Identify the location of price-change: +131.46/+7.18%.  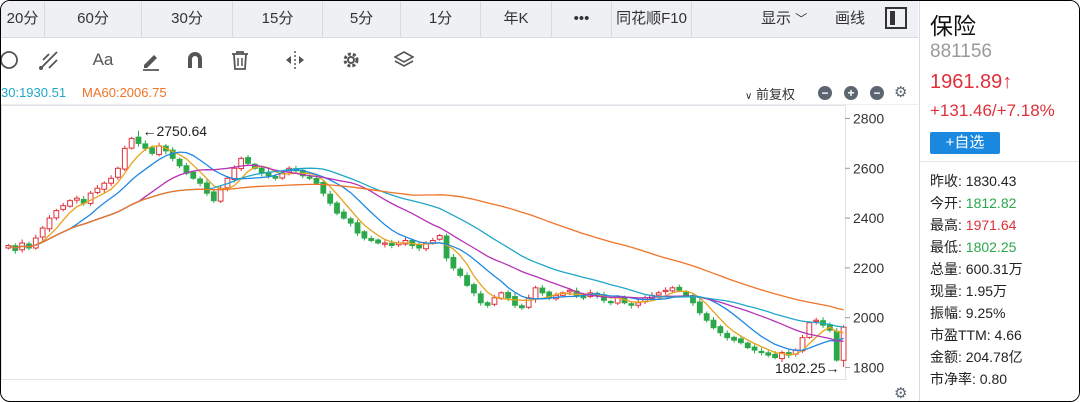
(992, 110).